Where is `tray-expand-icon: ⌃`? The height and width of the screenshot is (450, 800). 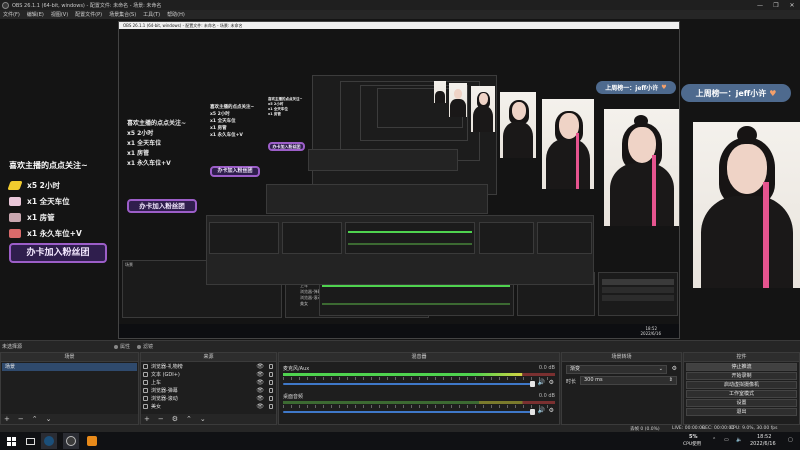
tray-expand-icon: ⌃ is located at coordinates (714, 440).